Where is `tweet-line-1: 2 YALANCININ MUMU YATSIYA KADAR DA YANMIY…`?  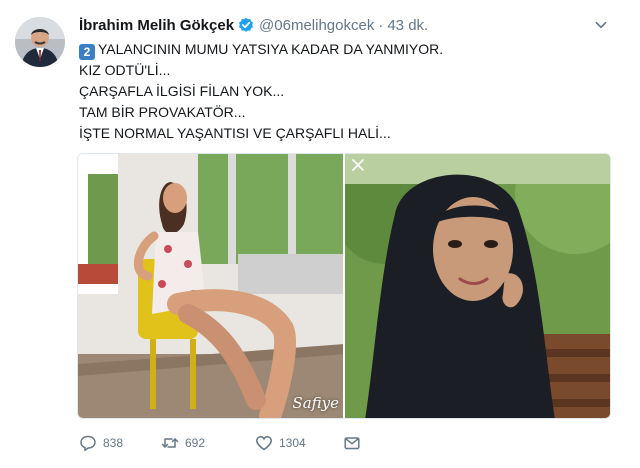
tweet-line-1: 2 YALANCININ MUMU YATSIYA KADAR DA YANMIY… is located at coordinates (344, 49).